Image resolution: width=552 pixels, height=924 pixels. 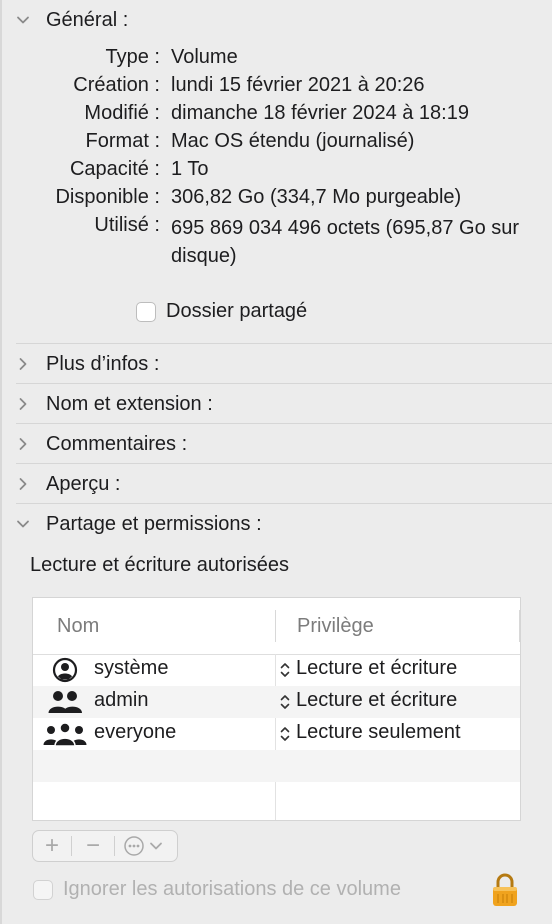 What do you see at coordinates (154, 523) in the screenshot?
I see `section-sharing-title: Partage et permissions :` at bounding box center [154, 523].